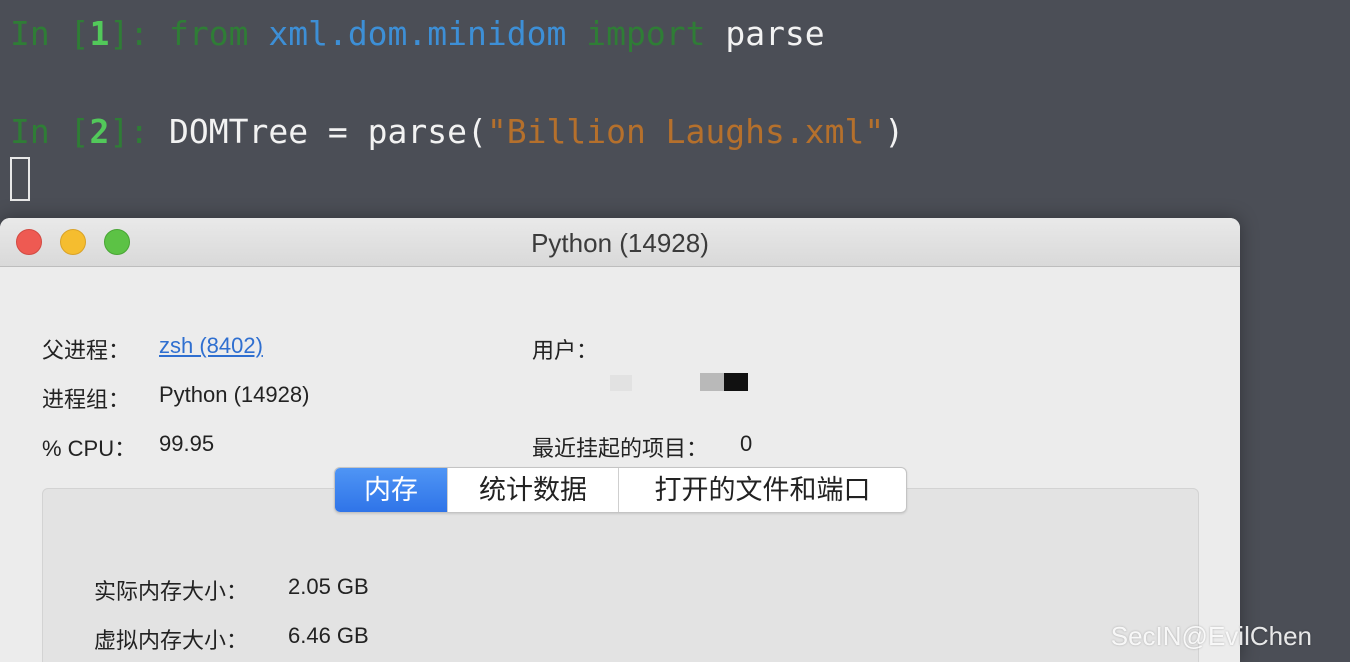 This screenshot has width=1350, height=662. What do you see at coordinates (86, 350) in the screenshot?
I see `parent-process-label: 父进程：` at bounding box center [86, 350].